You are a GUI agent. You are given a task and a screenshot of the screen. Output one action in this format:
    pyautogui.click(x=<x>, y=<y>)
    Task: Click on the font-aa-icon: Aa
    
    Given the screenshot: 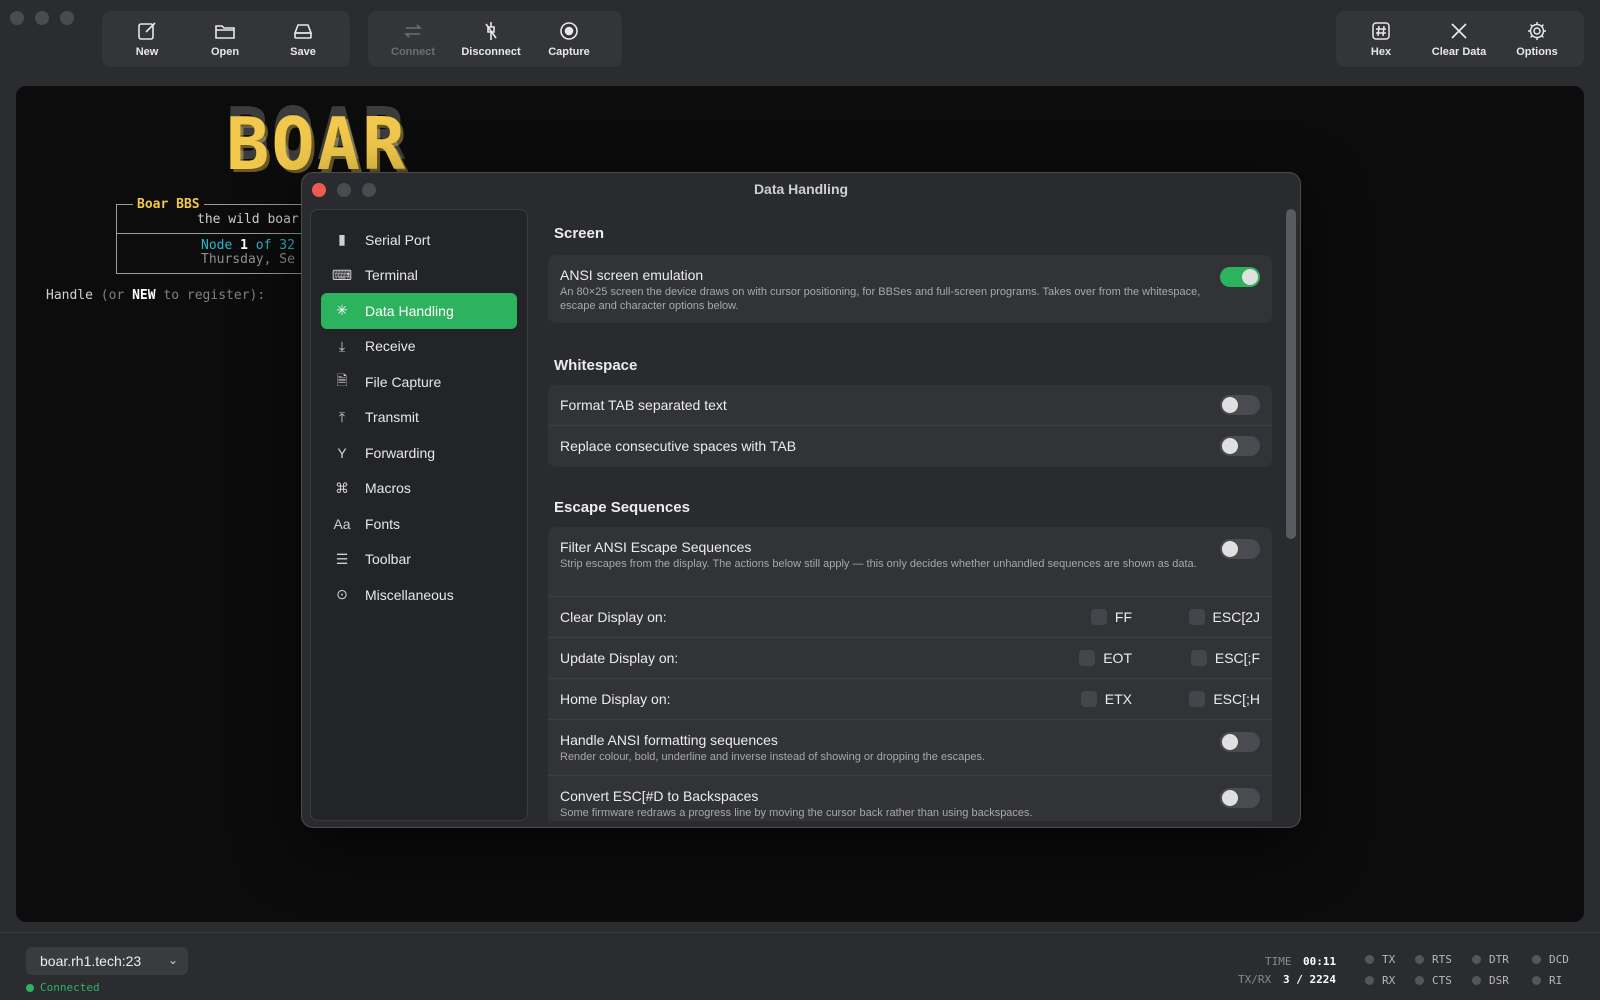 What is the action you would take?
    pyautogui.click(x=342, y=523)
    